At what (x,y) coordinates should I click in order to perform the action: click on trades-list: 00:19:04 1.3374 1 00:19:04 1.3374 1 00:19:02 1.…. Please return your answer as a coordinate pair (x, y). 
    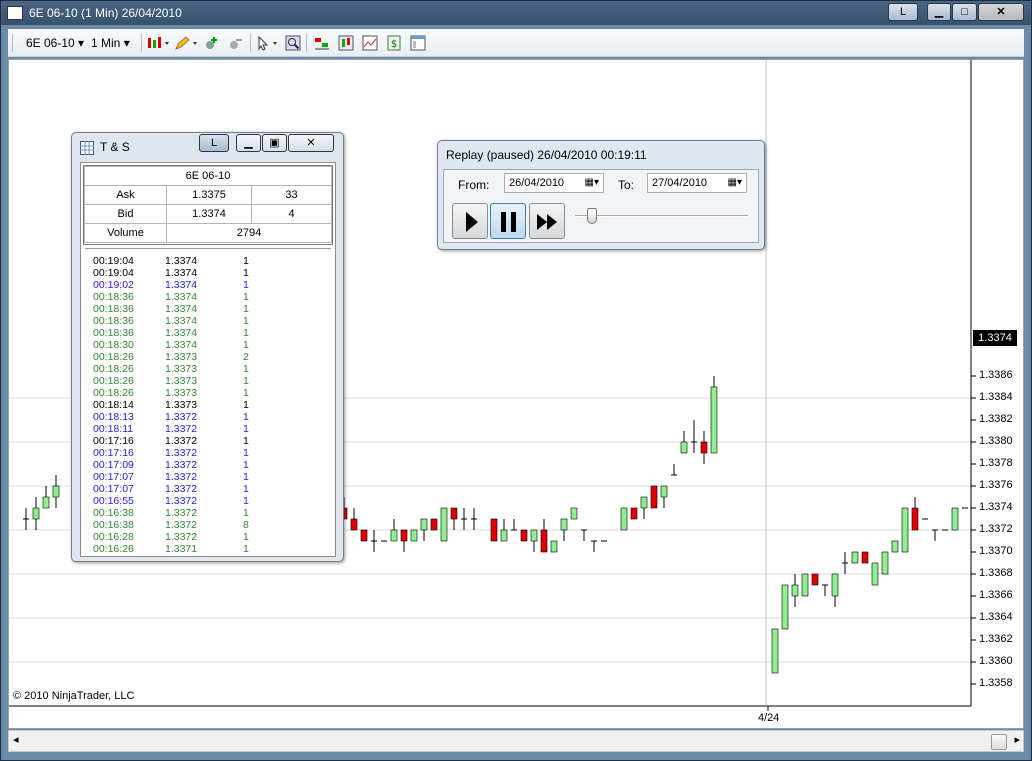
    Looking at the image, I should click on (178, 405).